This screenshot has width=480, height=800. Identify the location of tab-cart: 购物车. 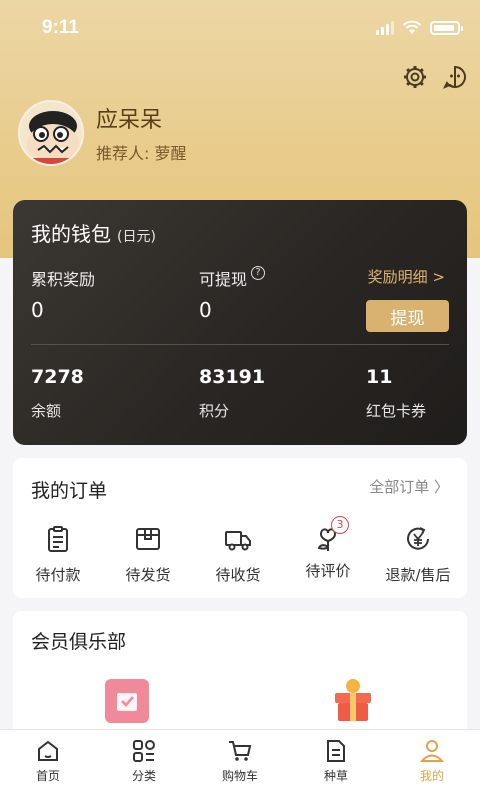
(240, 765).